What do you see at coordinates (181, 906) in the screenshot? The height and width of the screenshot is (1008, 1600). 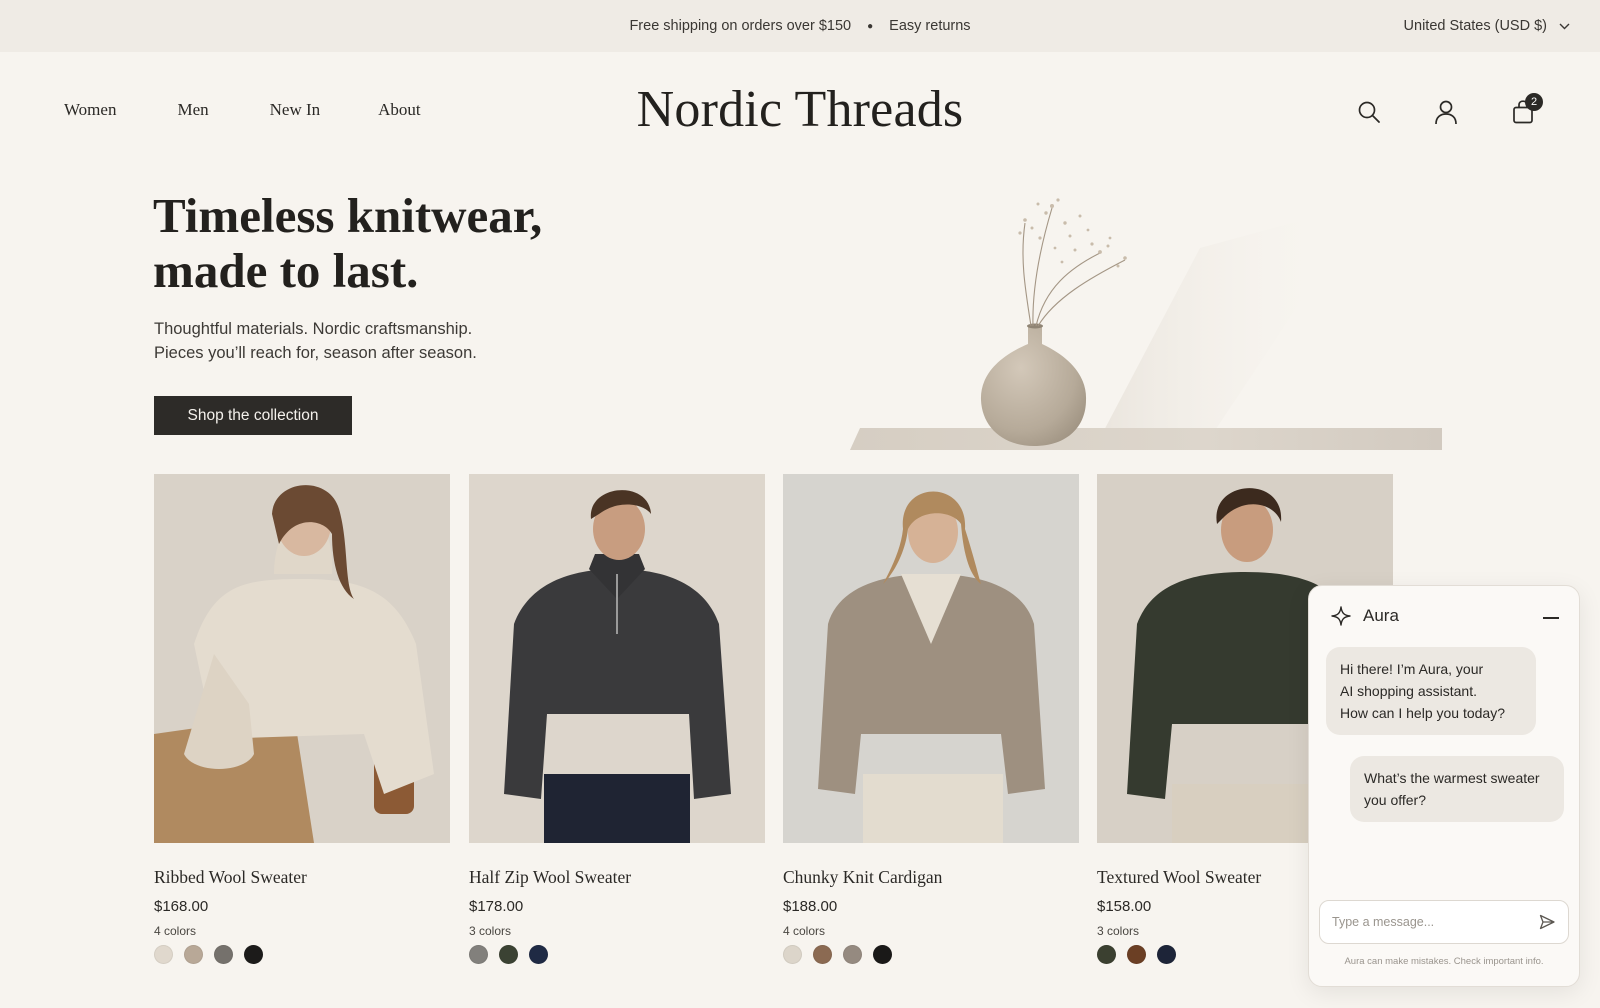 I see `product-price: $168.00` at bounding box center [181, 906].